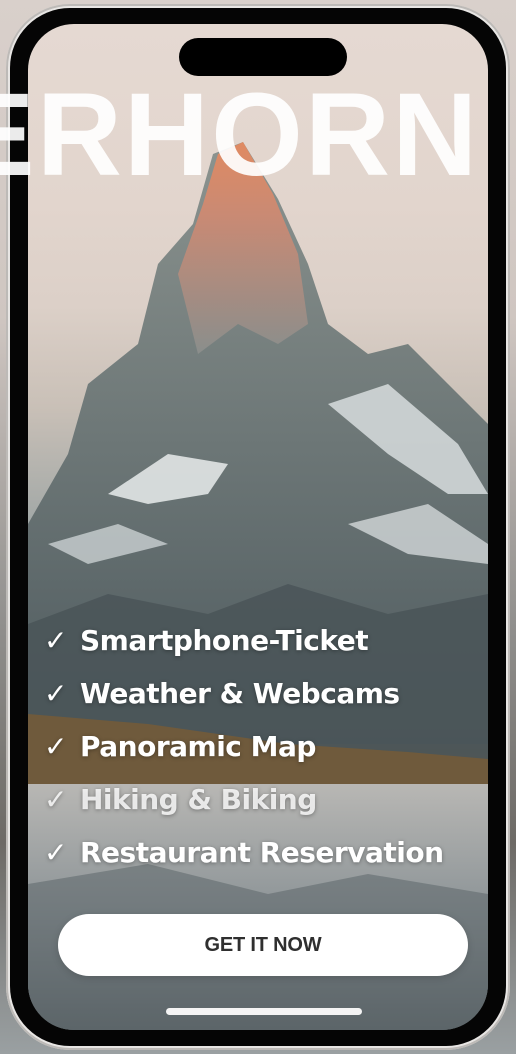  I want to click on feature-item-smartphone-ticket: ✓ Smartphone-Ticket, so click(244, 640).